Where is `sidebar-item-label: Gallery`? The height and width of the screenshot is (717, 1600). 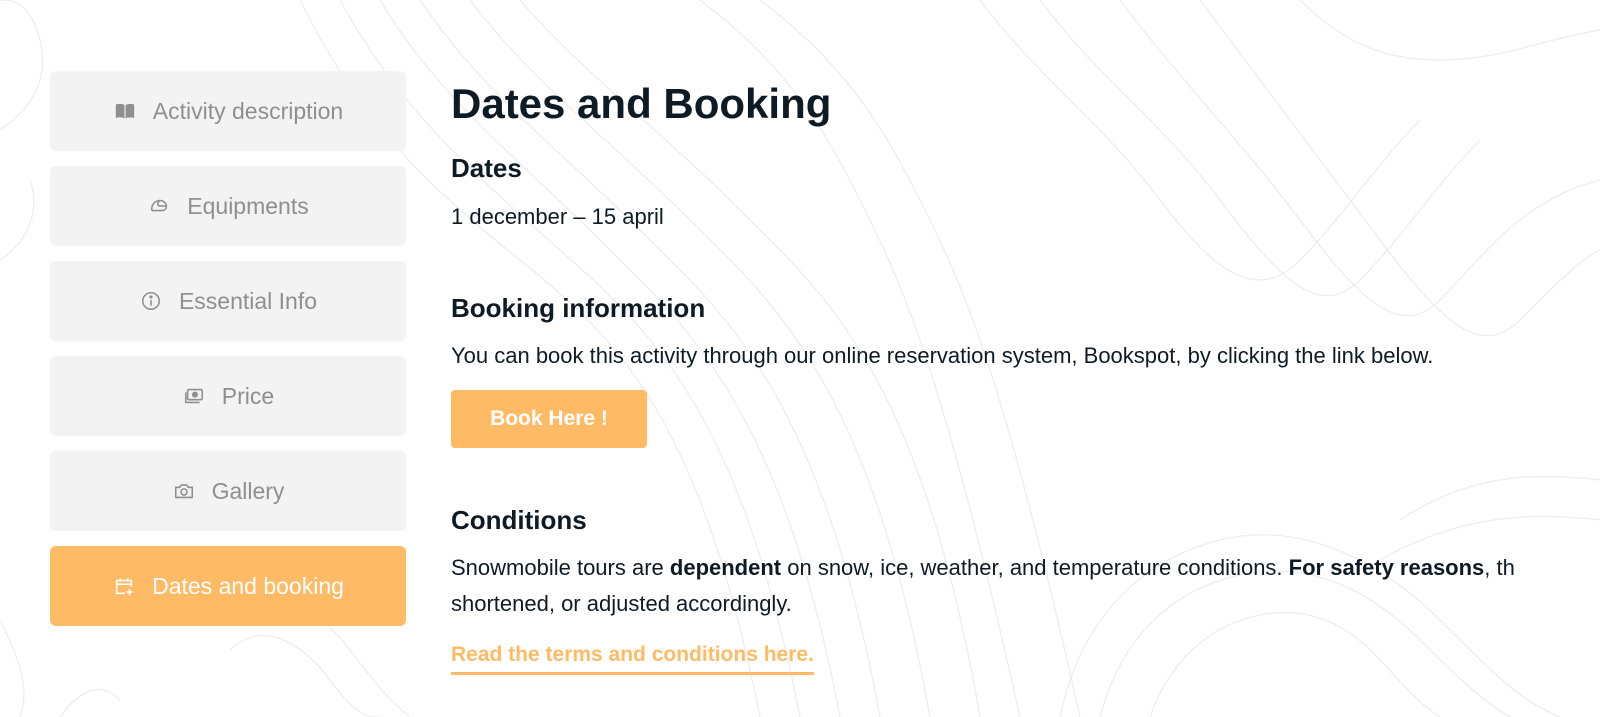
sidebar-item-label: Gallery is located at coordinates (248, 490).